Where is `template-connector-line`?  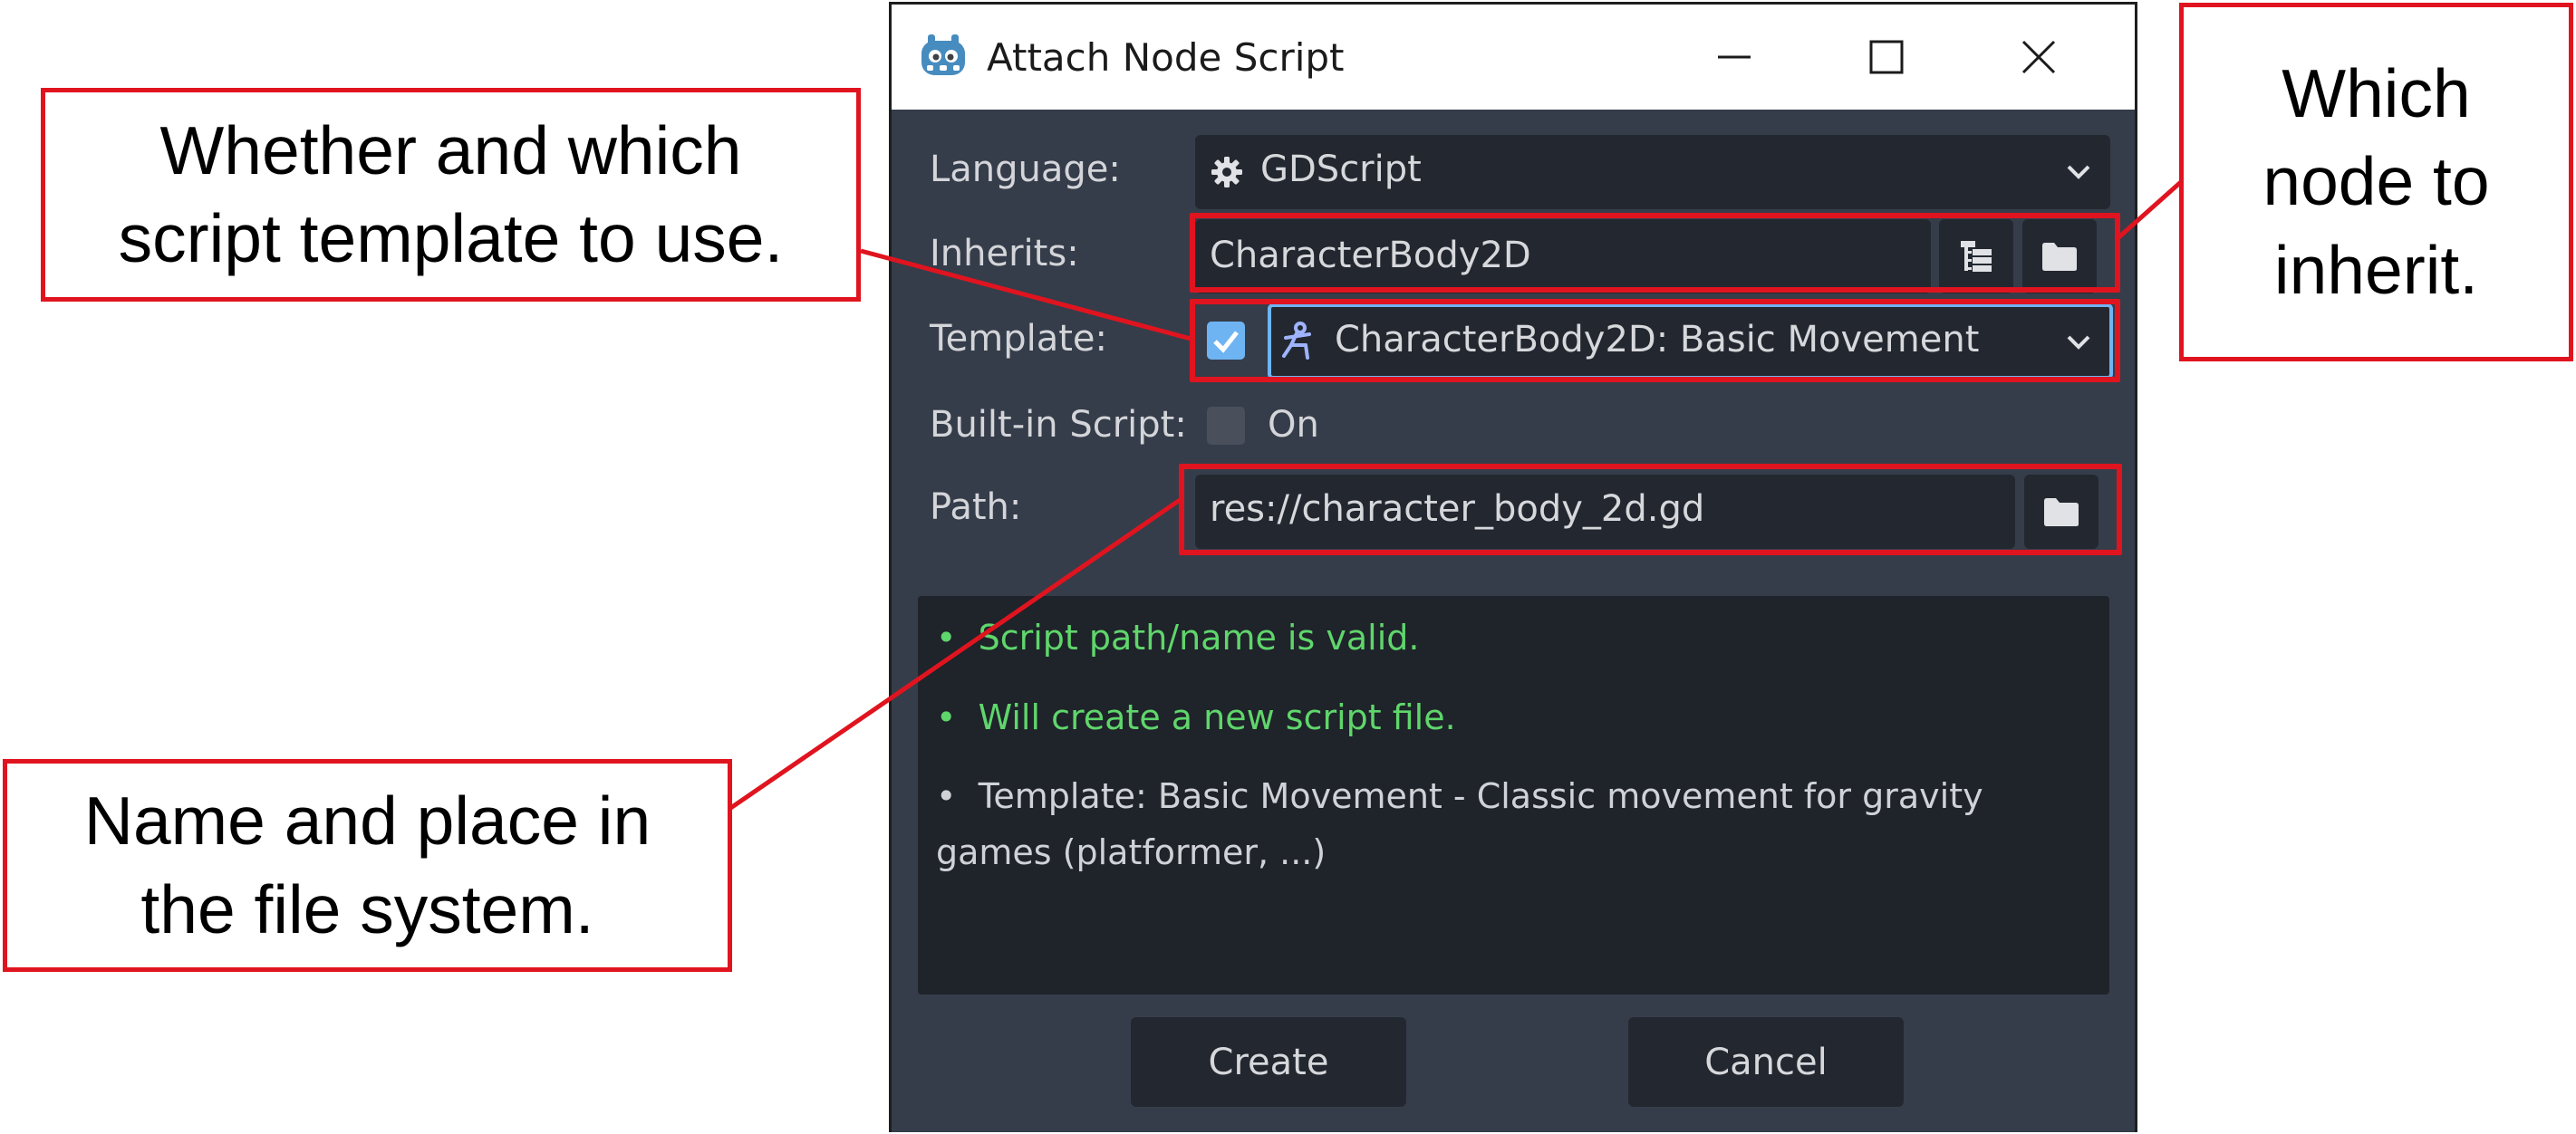 template-connector-line is located at coordinates (1027, 295).